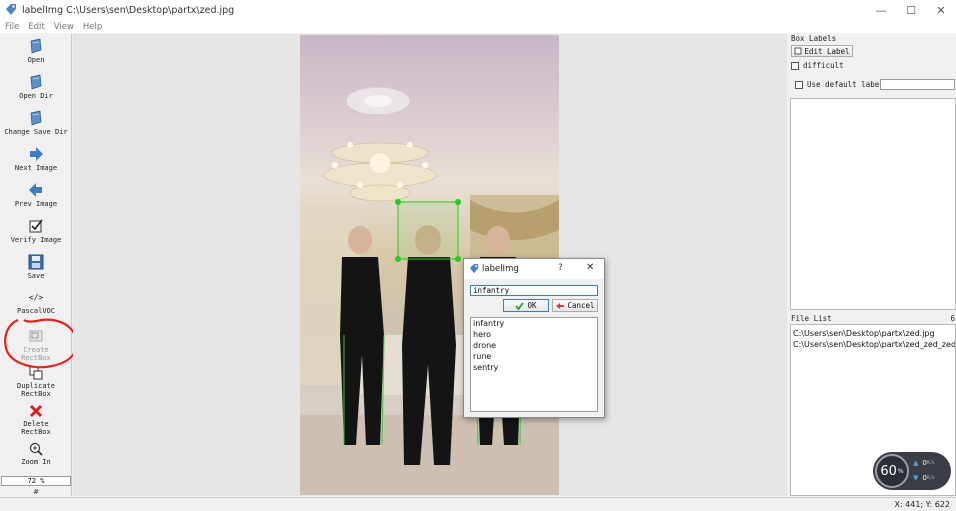 The width and height of the screenshot is (956, 511). What do you see at coordinates (922, 504) in the screenshot?
I see `cursor-coordinates: X: 441; Y: 622` at bounding box center [922, 504].